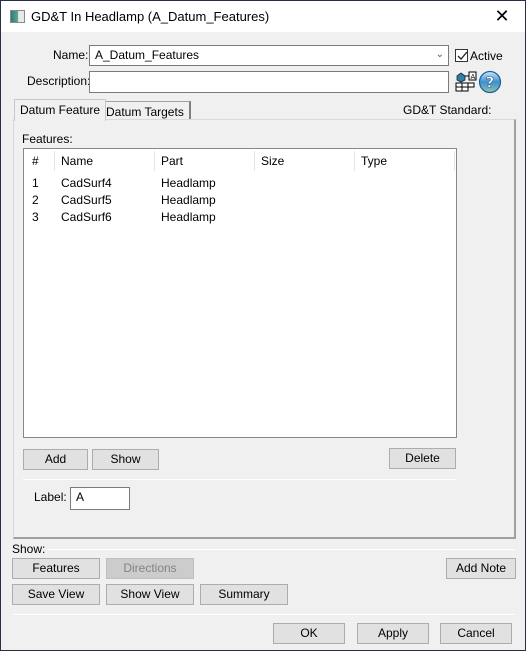 This screenshot has height=651, width=526. I want to click on summary-button: Summary, so click(244, 594).